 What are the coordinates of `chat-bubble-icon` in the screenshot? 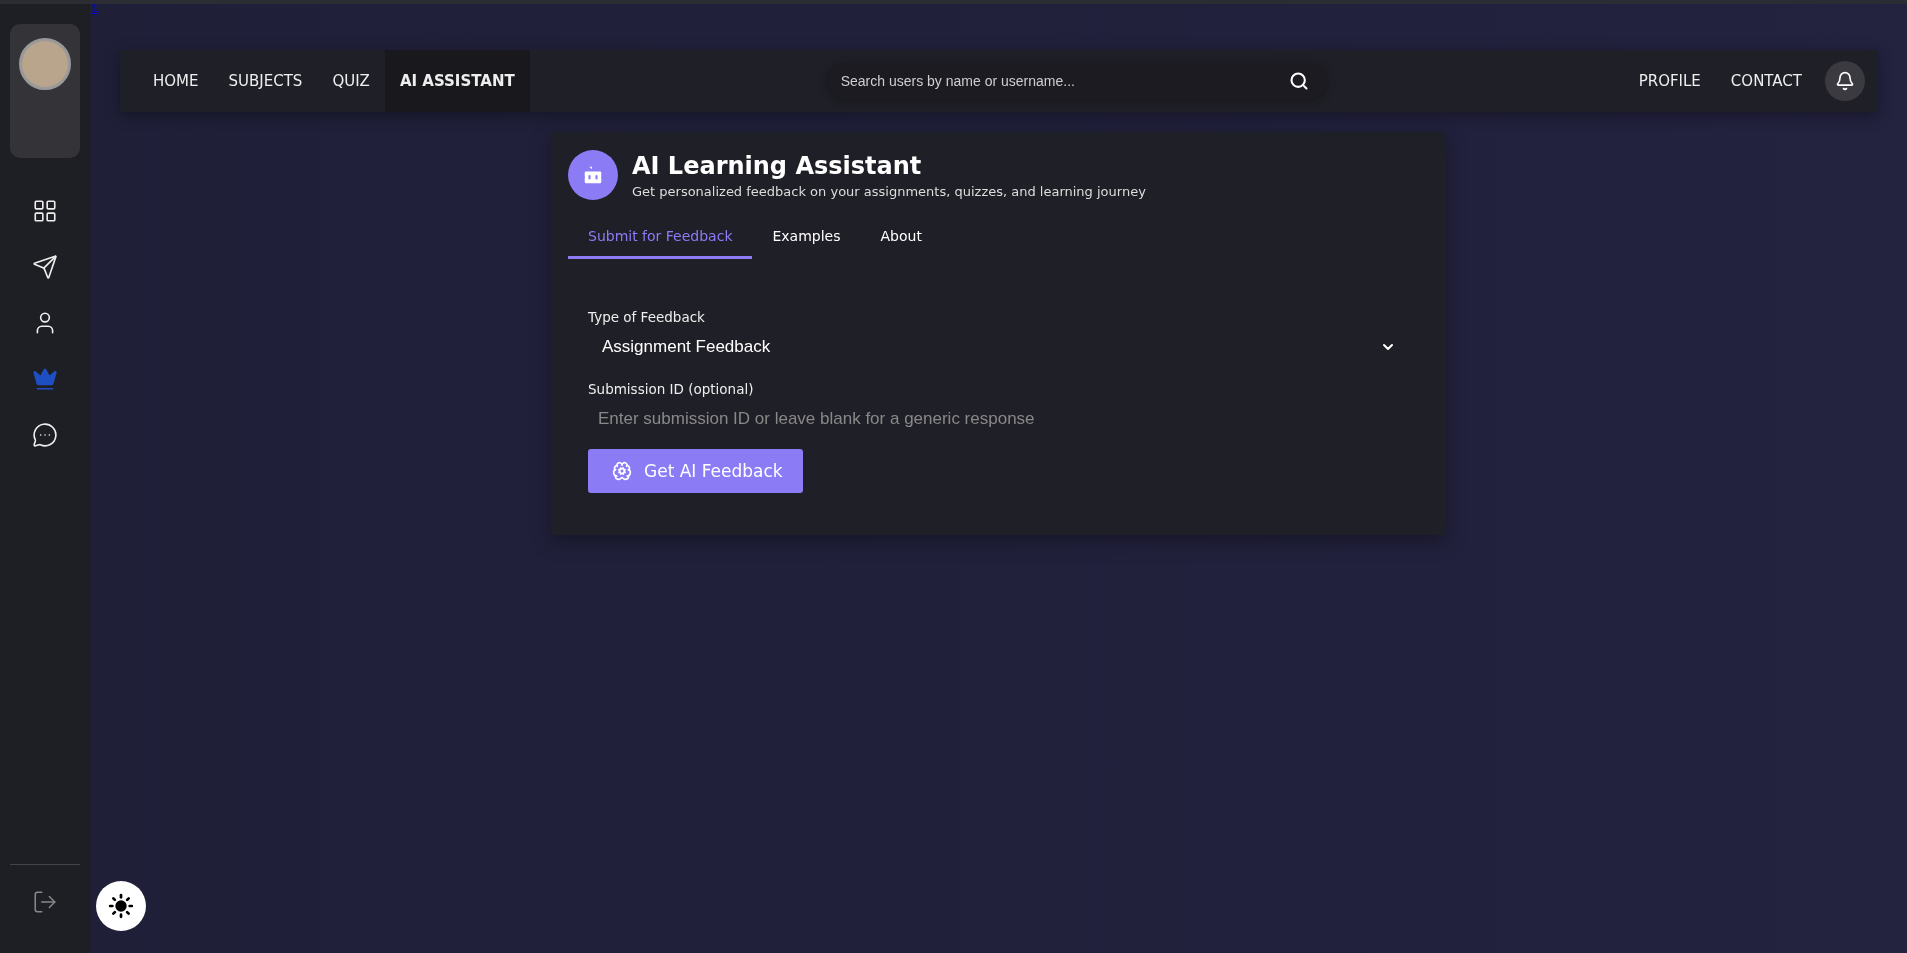 It's located at (45, 435).